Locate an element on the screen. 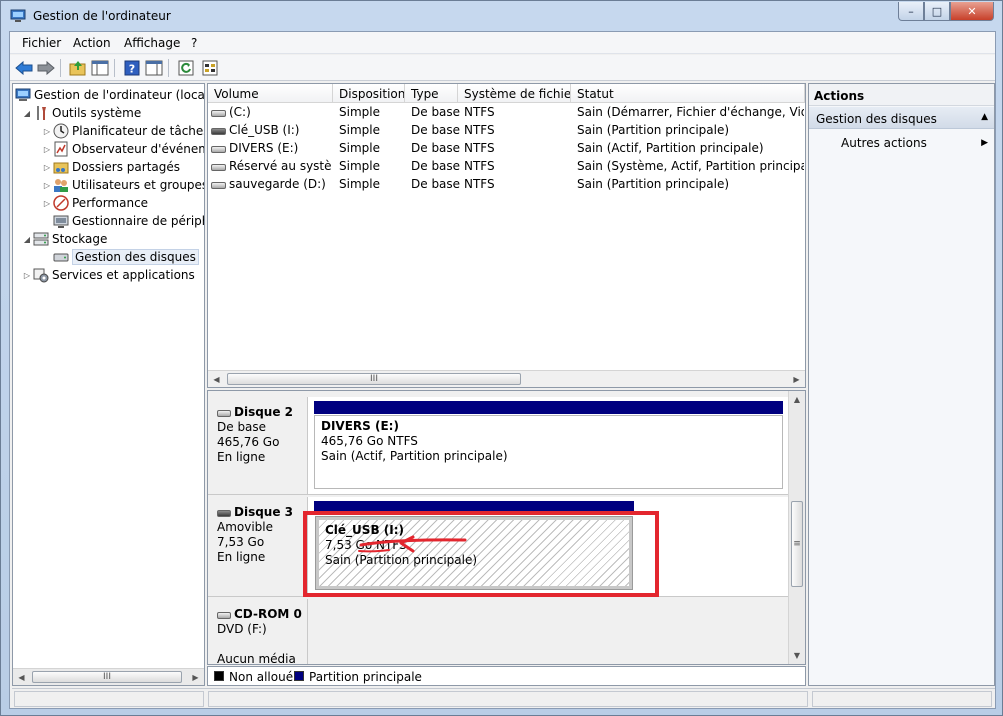 This screenshot has height=716, width=1003. tree-node-root: Gestion de l'ordinateur (local) is located at coordinates (109, 95).